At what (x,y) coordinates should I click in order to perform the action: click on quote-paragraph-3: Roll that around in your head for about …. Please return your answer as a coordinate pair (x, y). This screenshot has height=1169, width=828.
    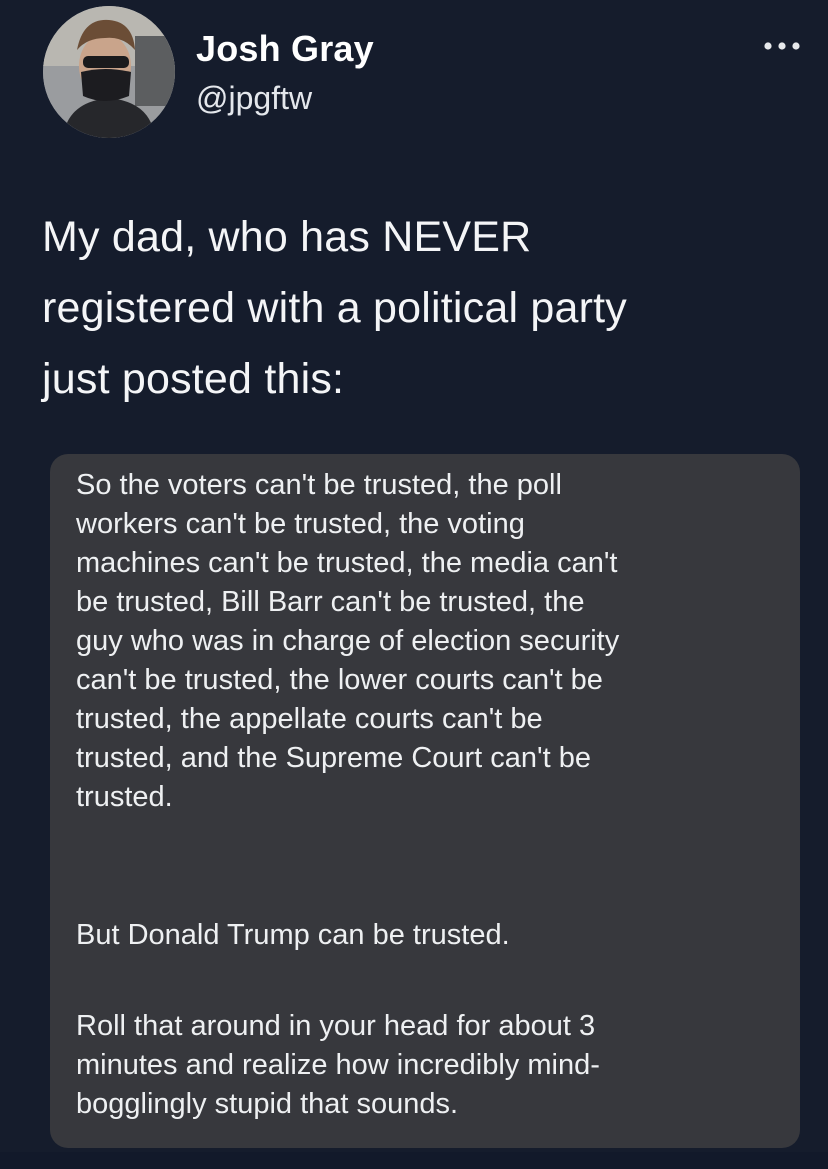
    Looking at the image, I should click on (338, 1065).